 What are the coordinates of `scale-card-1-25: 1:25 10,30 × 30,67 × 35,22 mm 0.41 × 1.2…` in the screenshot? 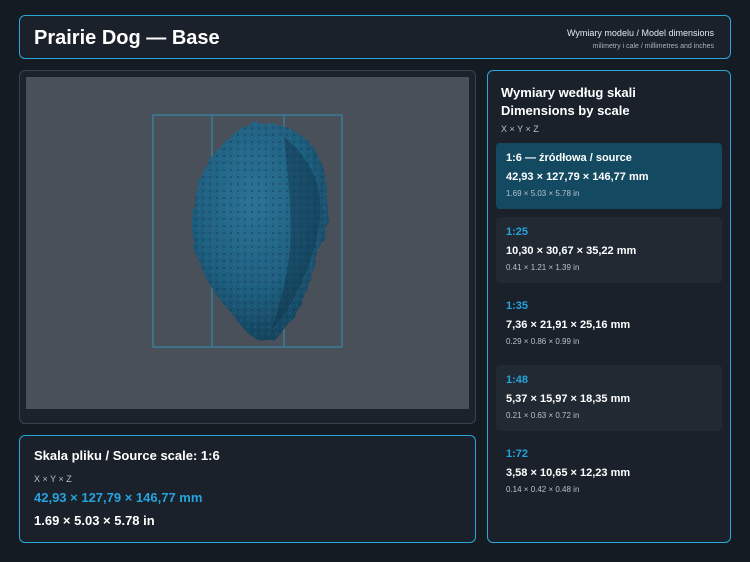 It's located at (609, 250).